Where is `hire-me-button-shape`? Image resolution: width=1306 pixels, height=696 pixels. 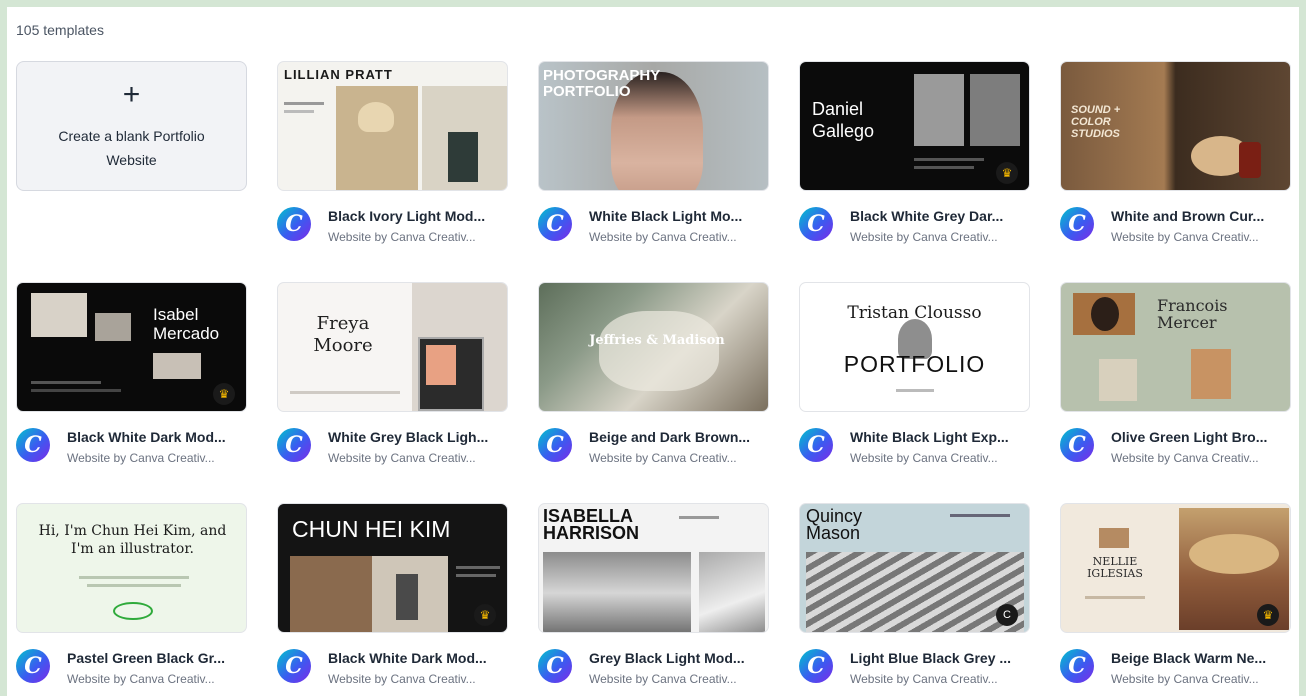 hire-me-button-shape is located at coordinates (133, 611).